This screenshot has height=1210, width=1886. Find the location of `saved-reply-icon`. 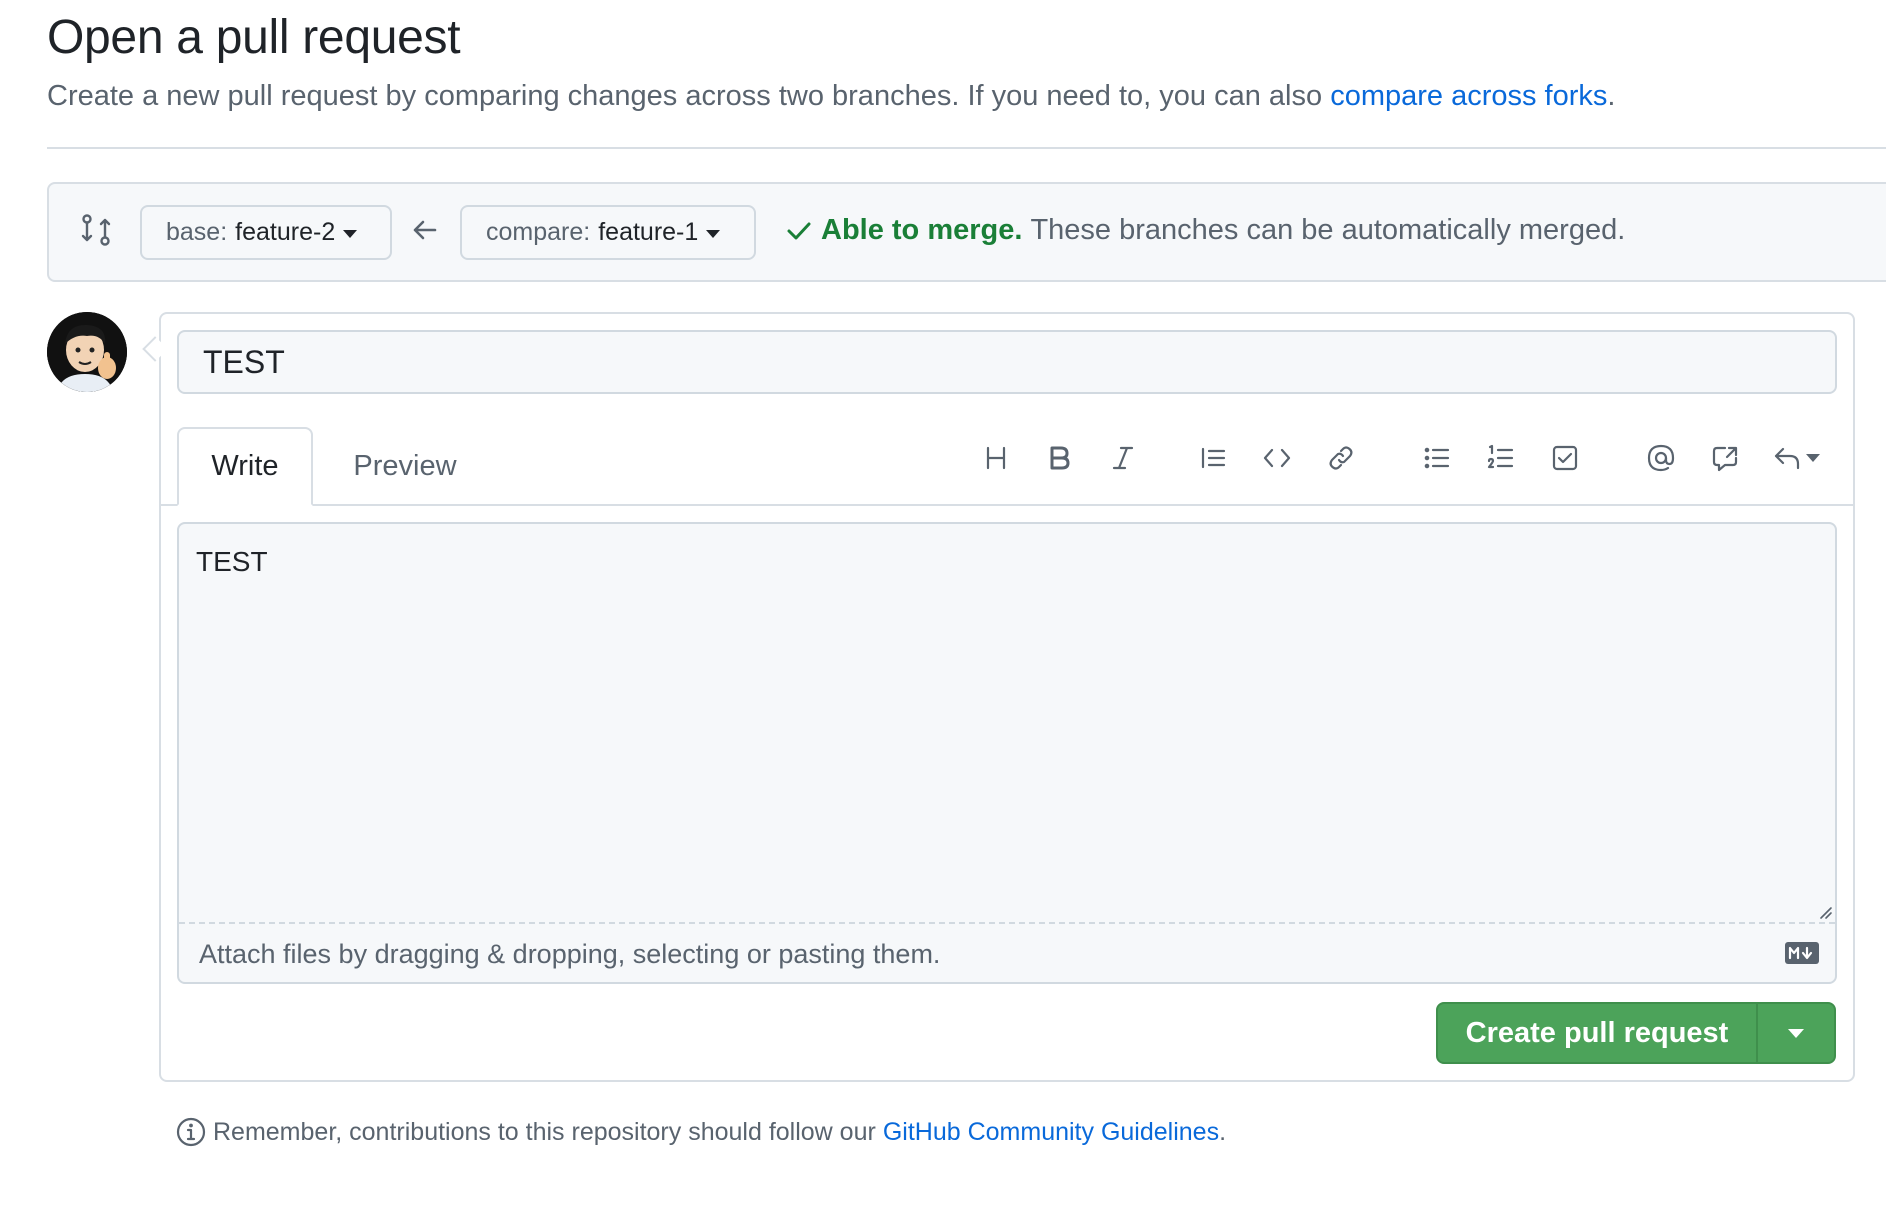

saved-reply-icon is located at coordinates (1802, 458).